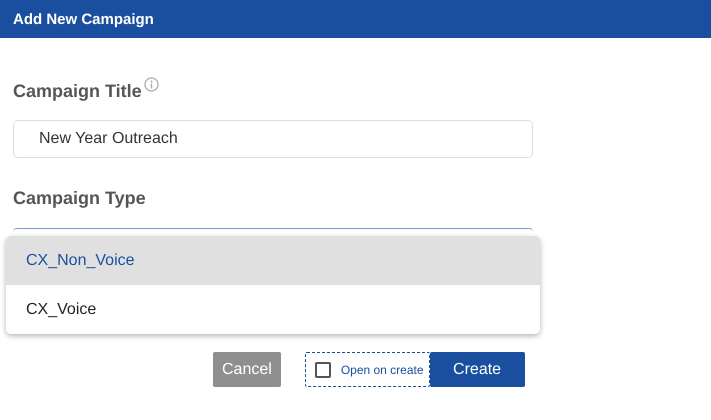 The height and width of the screenshot is (420, 711). I want to click on dropdown-option: CX_Non_Voice, so click(273, 260).